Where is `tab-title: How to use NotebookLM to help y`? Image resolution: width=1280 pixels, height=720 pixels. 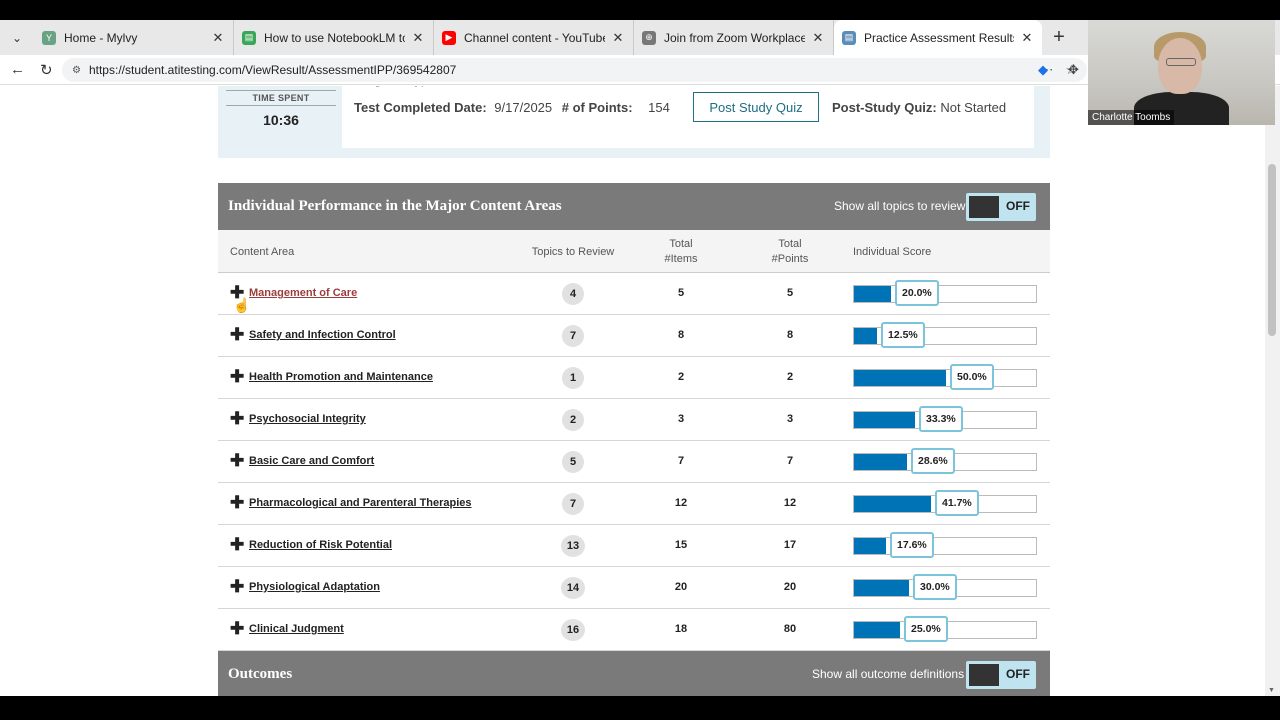 tab-title: How to use NotebookLM to help y is located at coordinates (334, 37).